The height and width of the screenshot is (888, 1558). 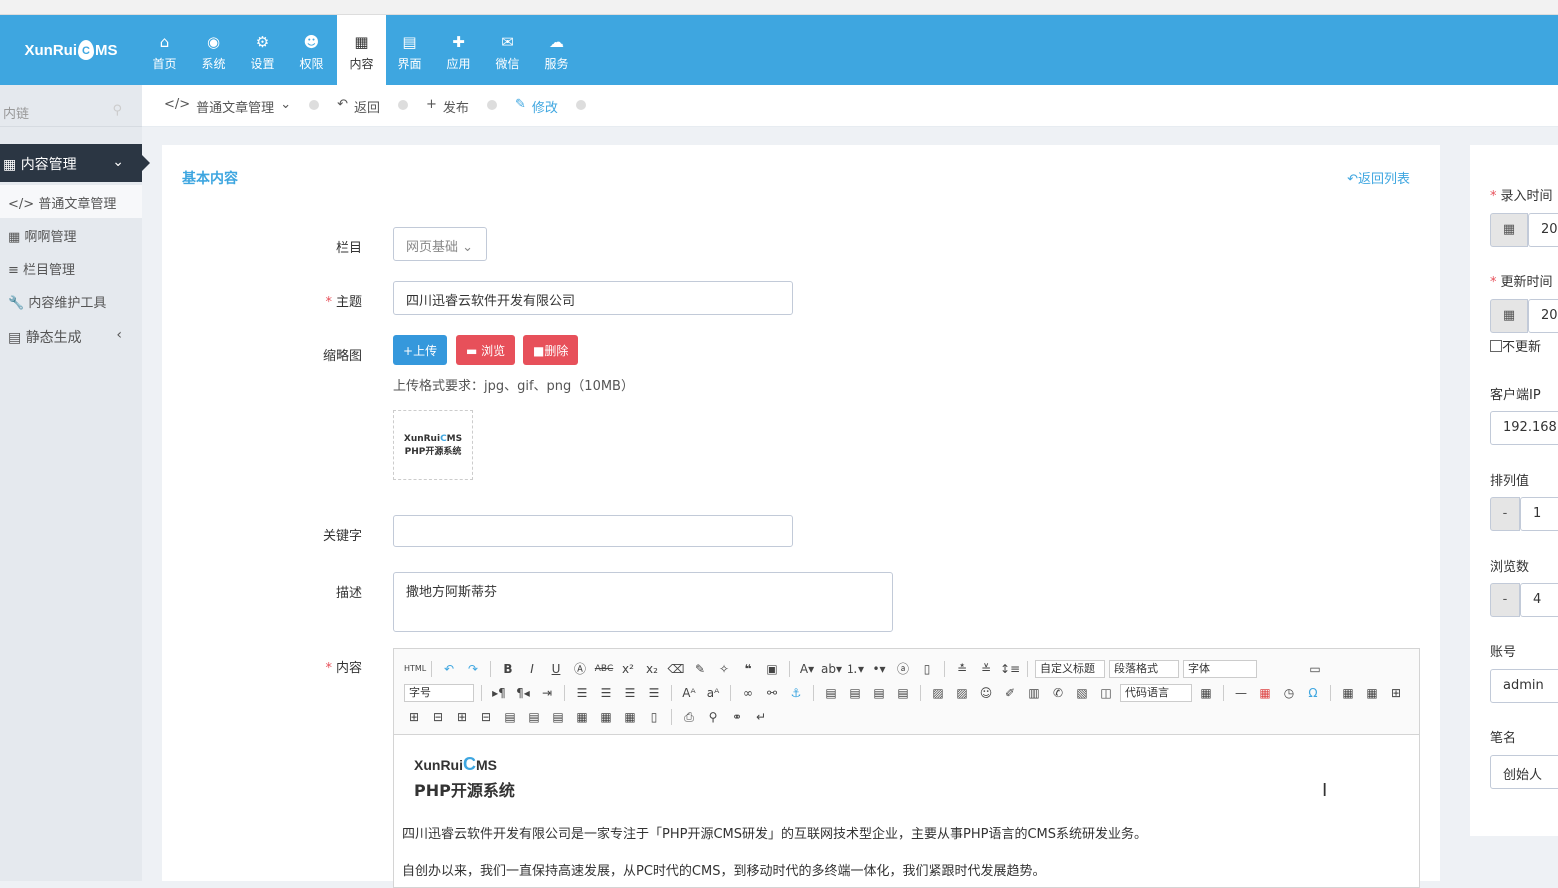 What do you see at coordinates (556, 50) in the screenshot?
I see `nav-services: ☁ 服务` at bounding box center [556, 50].